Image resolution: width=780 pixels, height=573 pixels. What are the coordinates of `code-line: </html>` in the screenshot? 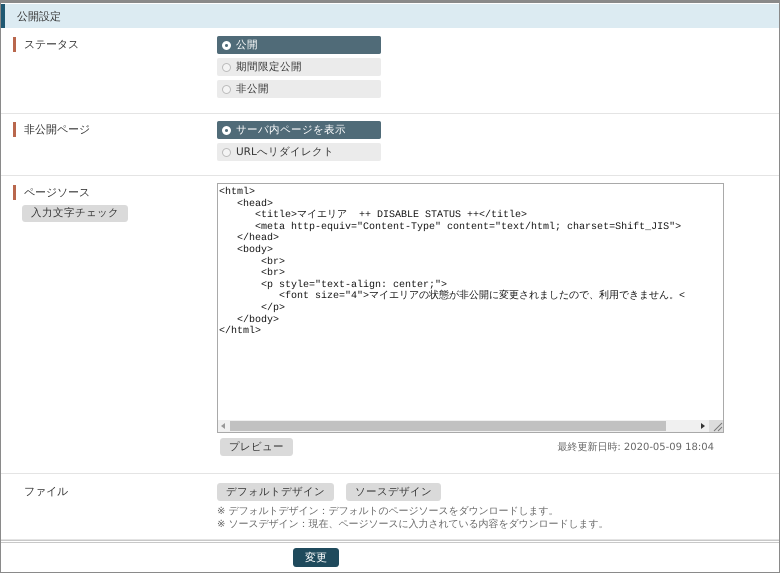 It's located at (240, 332).